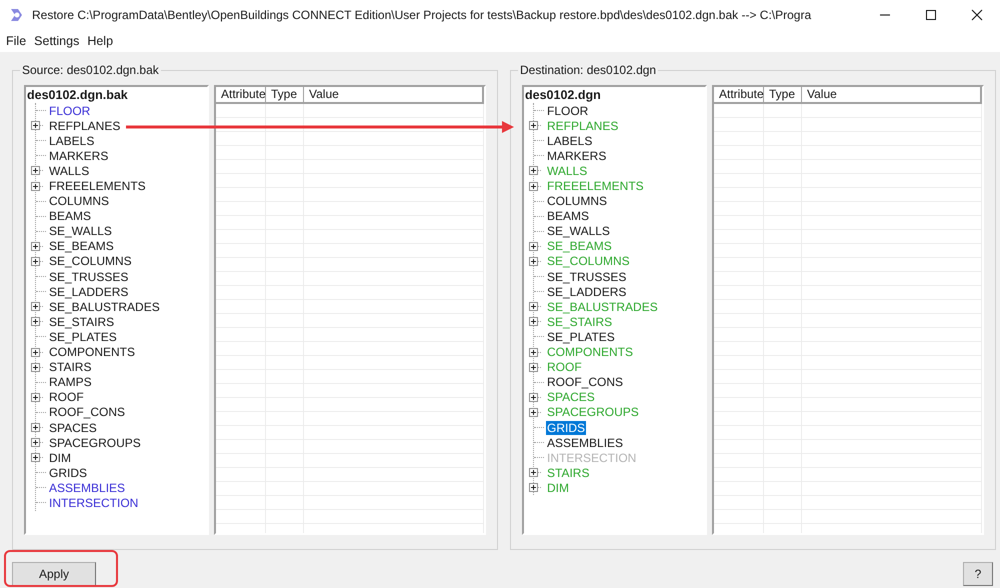 The width and height of the screenshot is (1000, 588). What do you see at coordinates (95, 443) in the screenshot?
I see `tree-item: SPACEGROUPS` at bounding box center [95, 443].